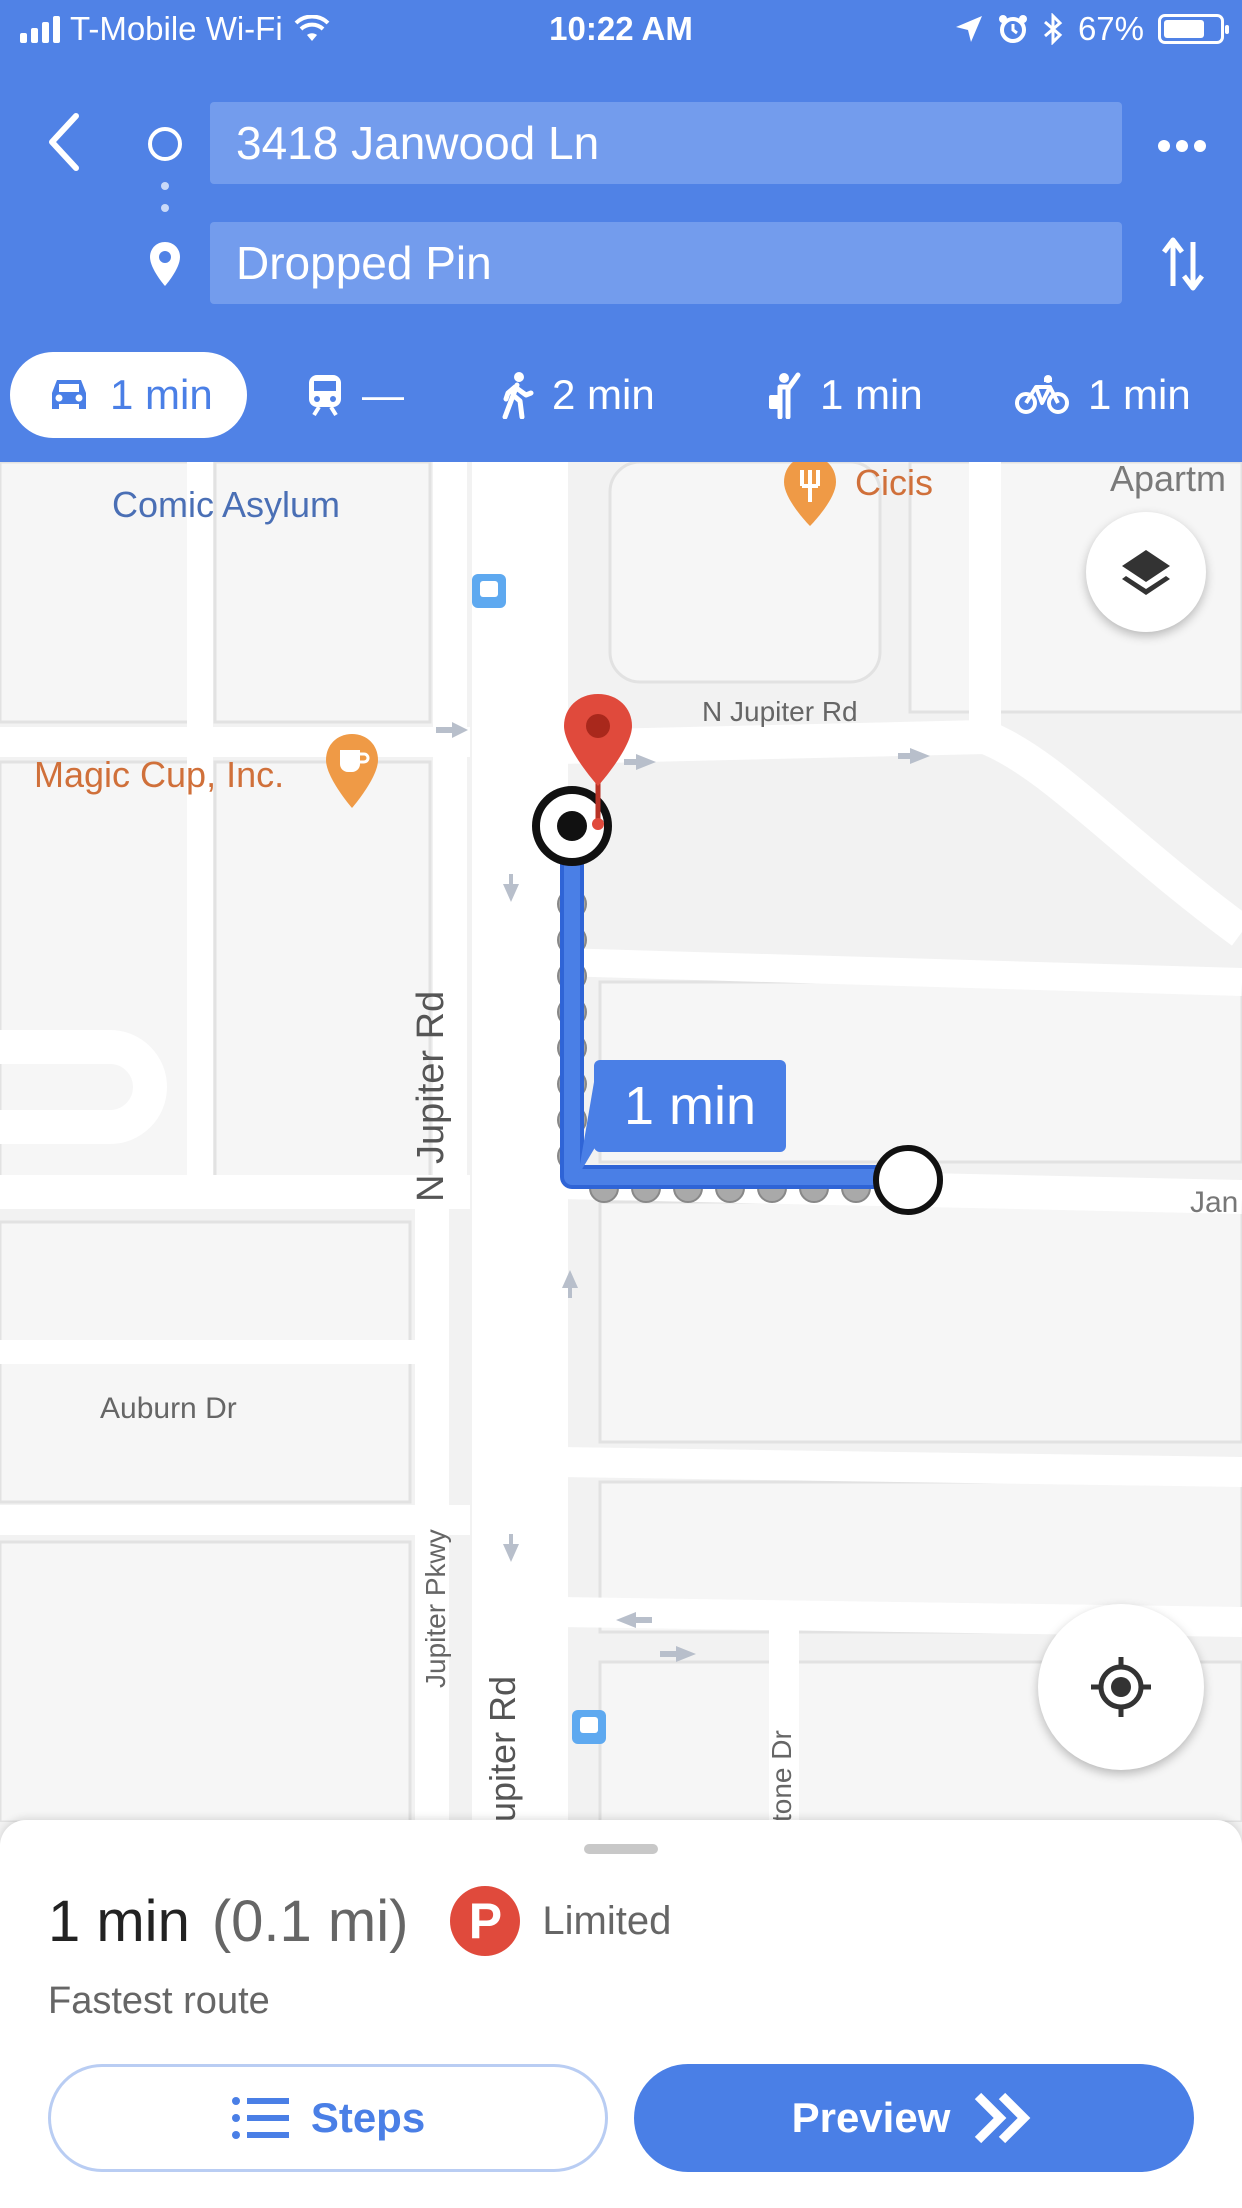  I want to click on route-time-label: 1 min, so click(690, 1106).